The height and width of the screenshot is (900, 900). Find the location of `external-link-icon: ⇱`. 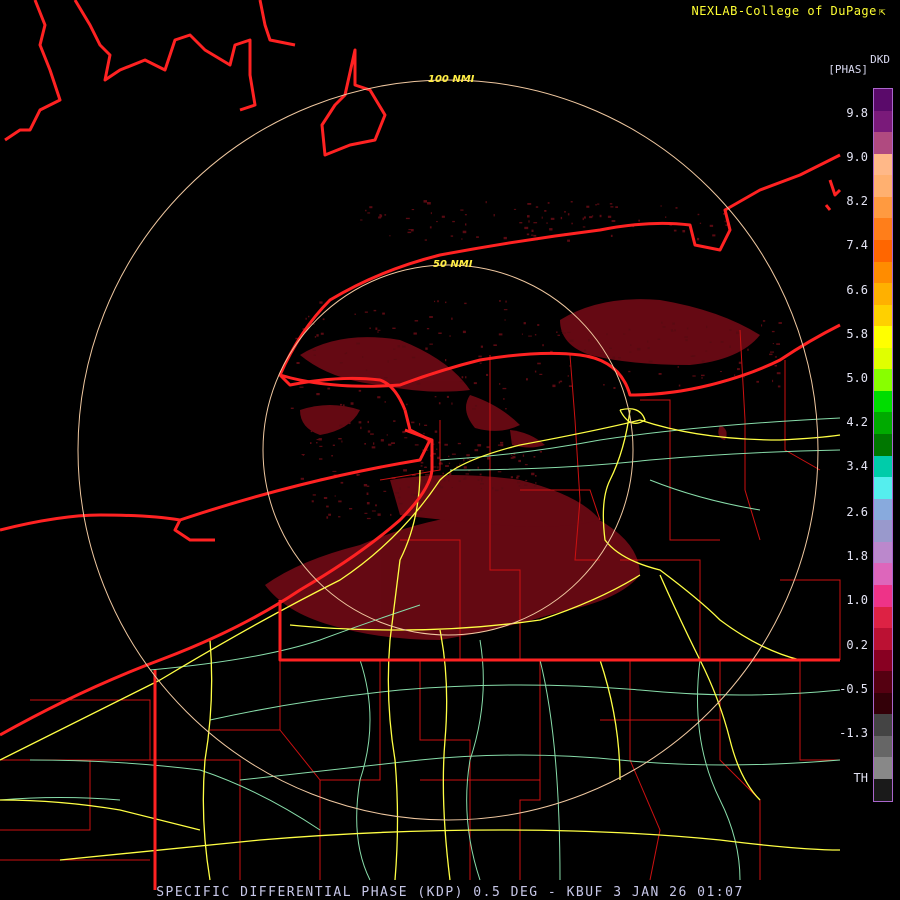

external-link-icon: ⇱ is located at coordinates (882, 11).